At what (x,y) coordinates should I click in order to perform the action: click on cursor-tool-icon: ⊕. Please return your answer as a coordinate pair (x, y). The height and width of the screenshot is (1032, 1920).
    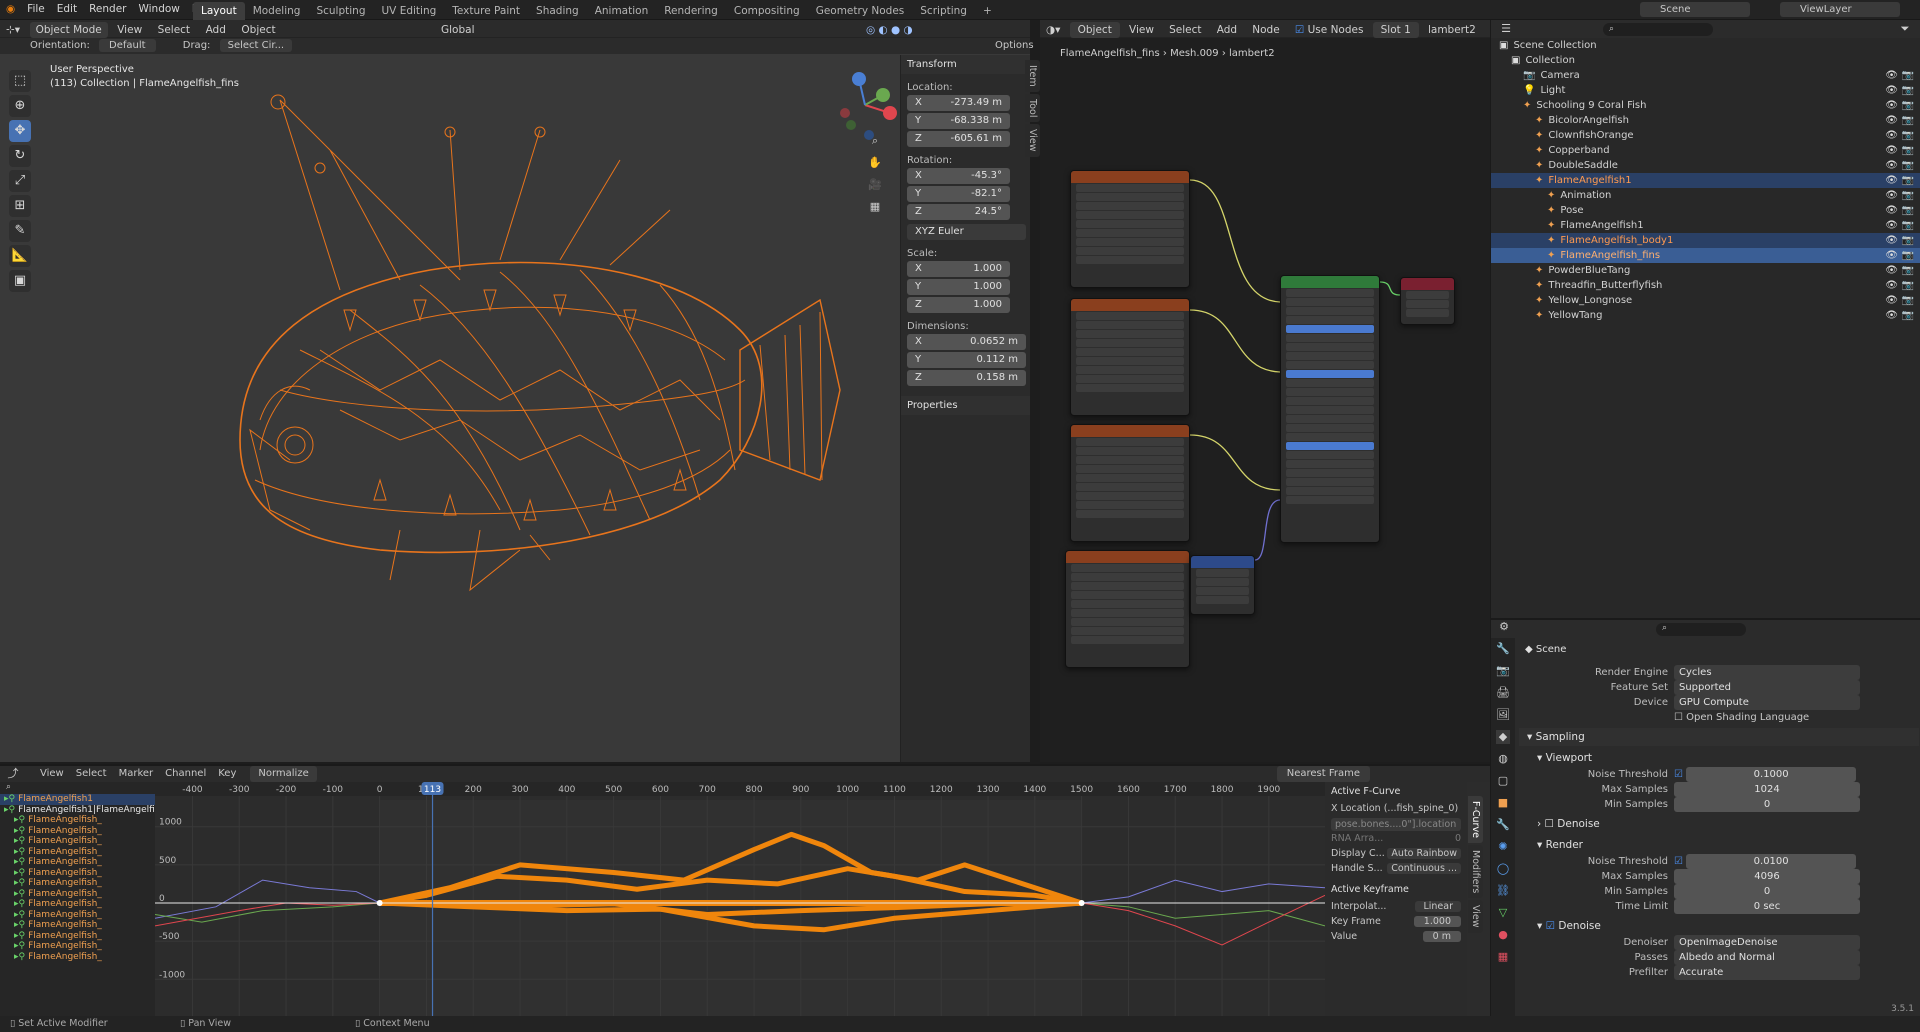
    Looking at the image, I should click on (20, 106).